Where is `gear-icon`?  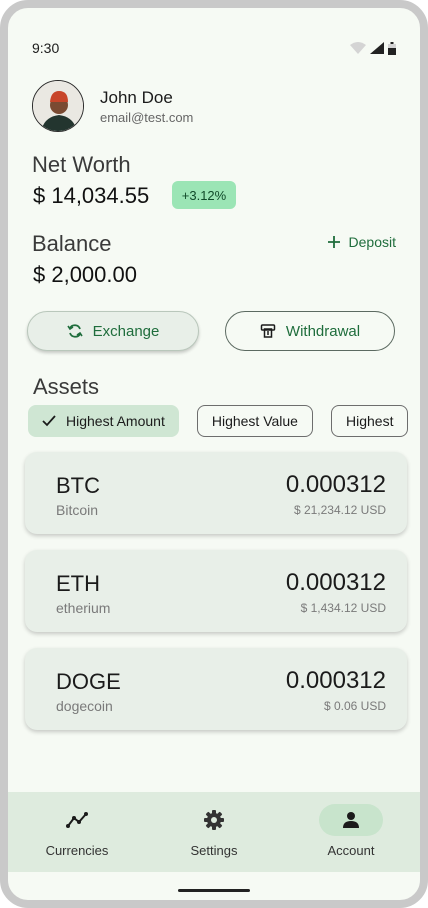
gear-icon is located at coordinates (214, 820).